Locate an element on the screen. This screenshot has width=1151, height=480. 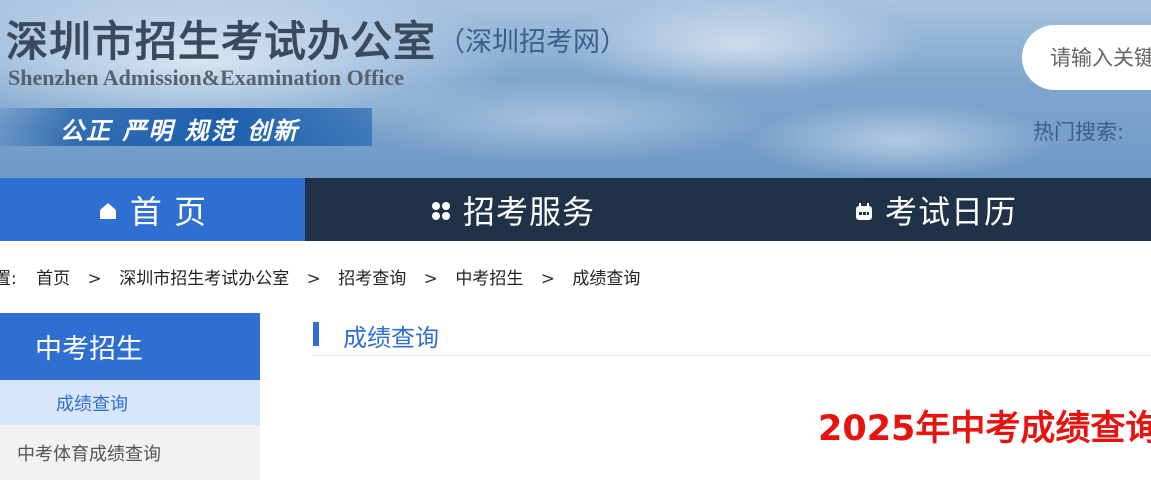
site-logo-subtitle: （深圳招考网） is located at coordinates (532, 42).